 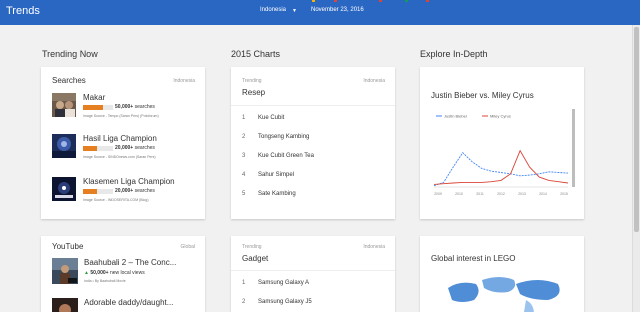 I want to click on top-bar: Trends Indonesia ▼ November 23, 2016, so click(x=320, y=12).